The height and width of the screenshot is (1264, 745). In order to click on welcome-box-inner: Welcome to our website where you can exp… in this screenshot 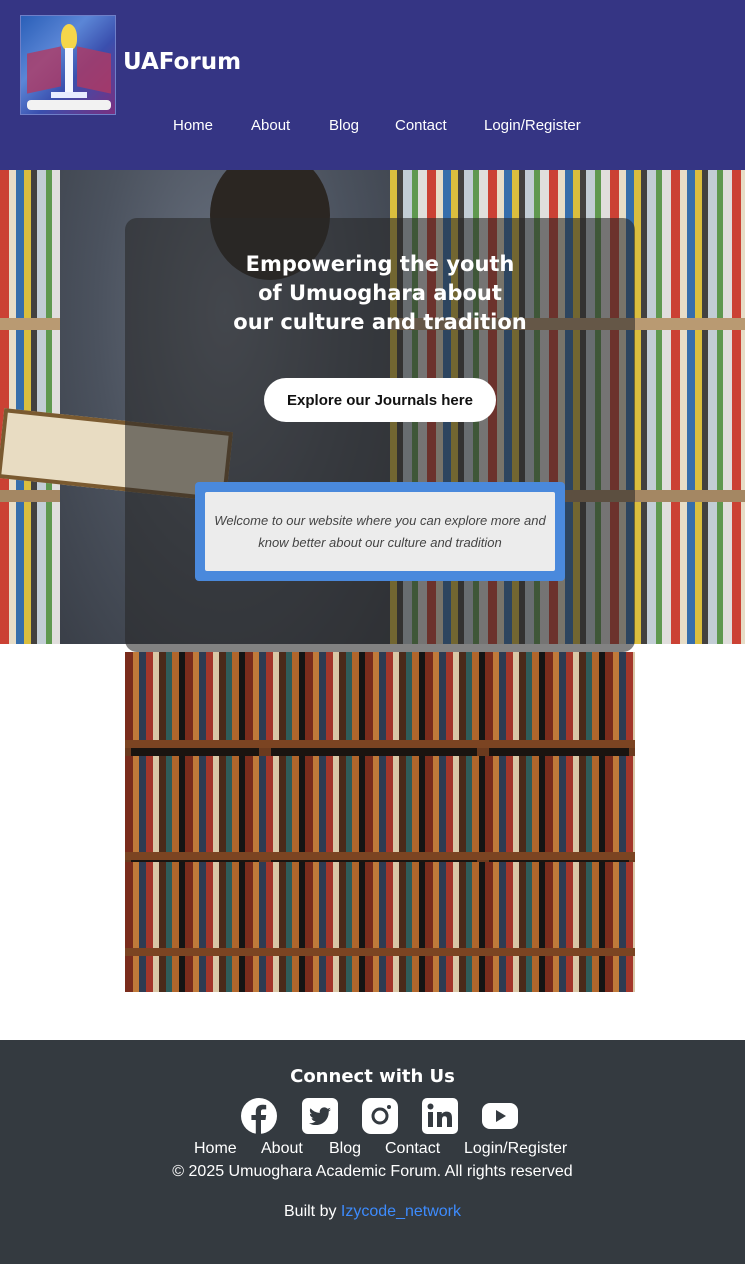, I will do `click(380, 531)`.